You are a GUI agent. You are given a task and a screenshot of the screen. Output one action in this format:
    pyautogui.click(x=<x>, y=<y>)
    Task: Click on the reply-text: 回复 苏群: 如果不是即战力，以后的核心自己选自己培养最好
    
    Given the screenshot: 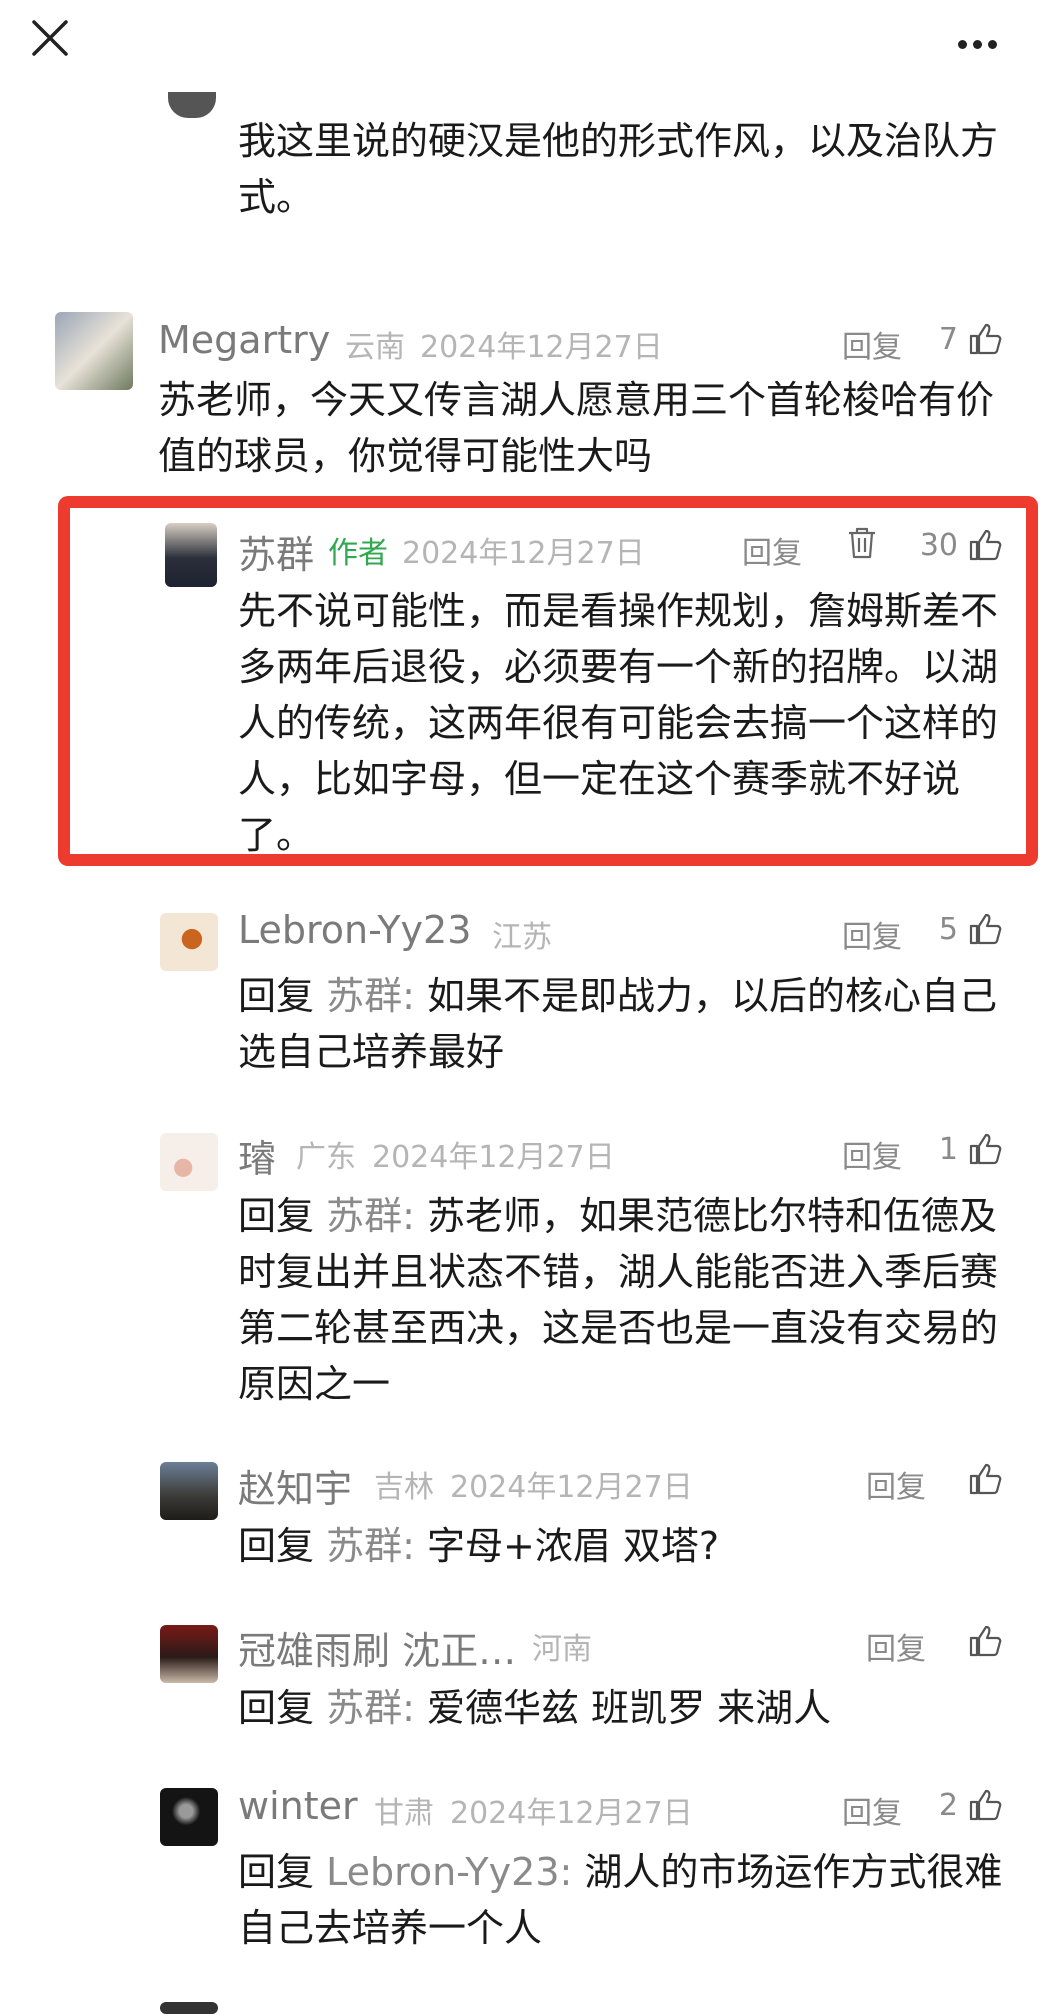 What is the action you would take?
    pyautogui.click(x=623, y=1024)
    